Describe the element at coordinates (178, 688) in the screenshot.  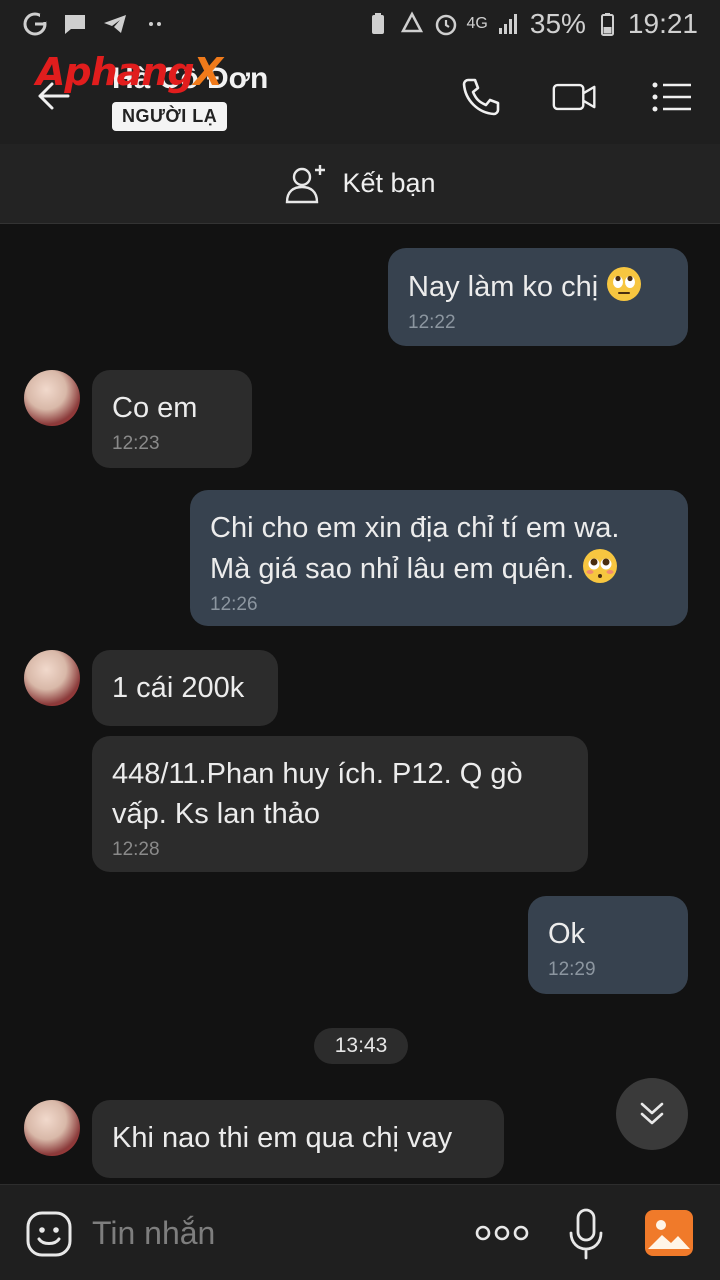
I see `message-text: 1 cái 200k` at that location.